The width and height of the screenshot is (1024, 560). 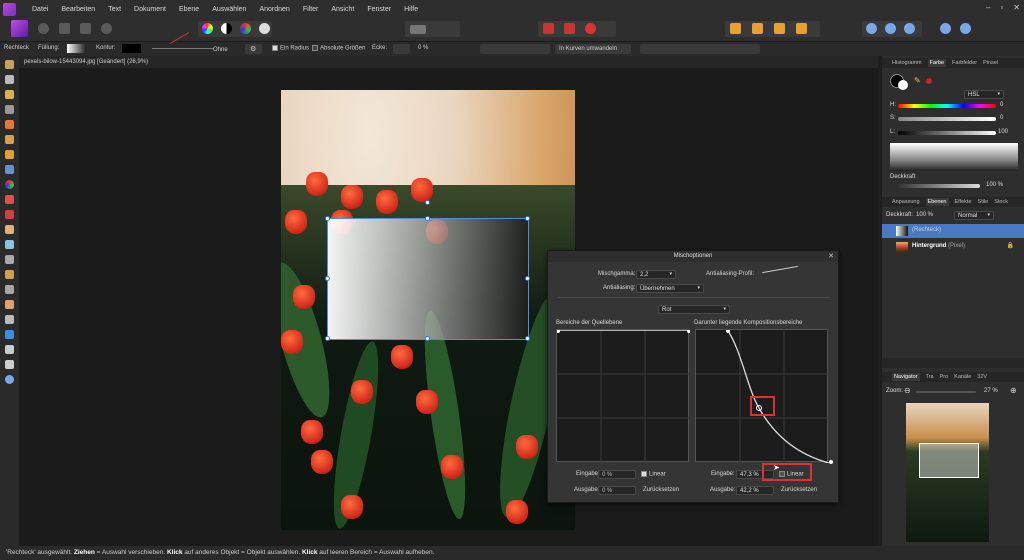 What do you see at coordinates (871, 28) in the screenshot?
I see `add-icon` at bounding box center [871, 28].